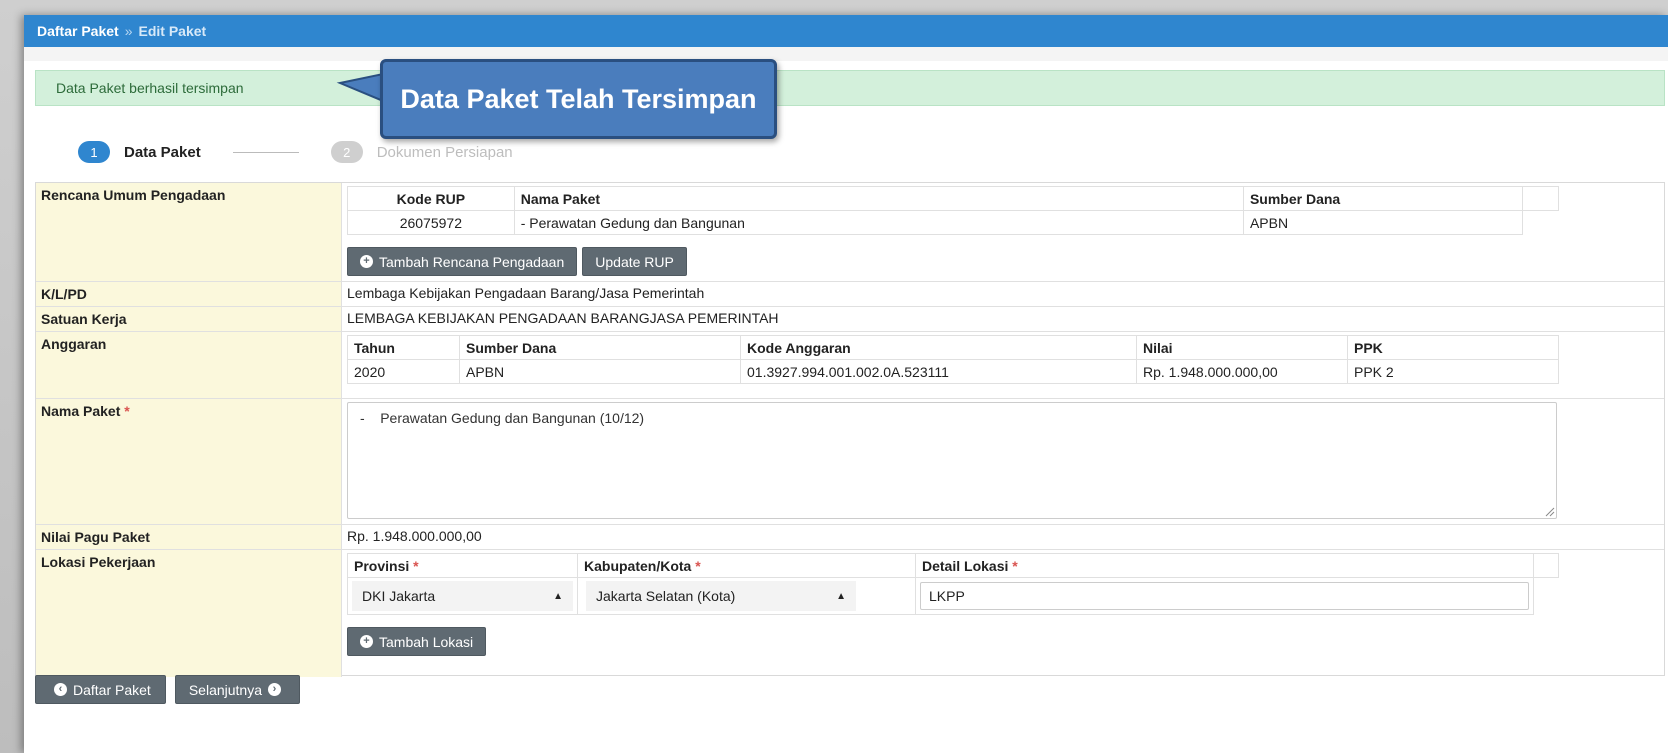  I want to click on add-rup-button: + Tambah Rencana Pengadaan, so click(462, 261).